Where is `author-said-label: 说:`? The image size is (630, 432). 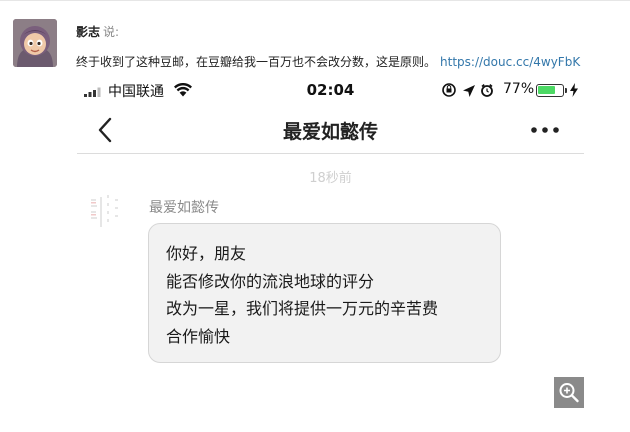
author-said-label: 说: is located at coordinates (111, 32).